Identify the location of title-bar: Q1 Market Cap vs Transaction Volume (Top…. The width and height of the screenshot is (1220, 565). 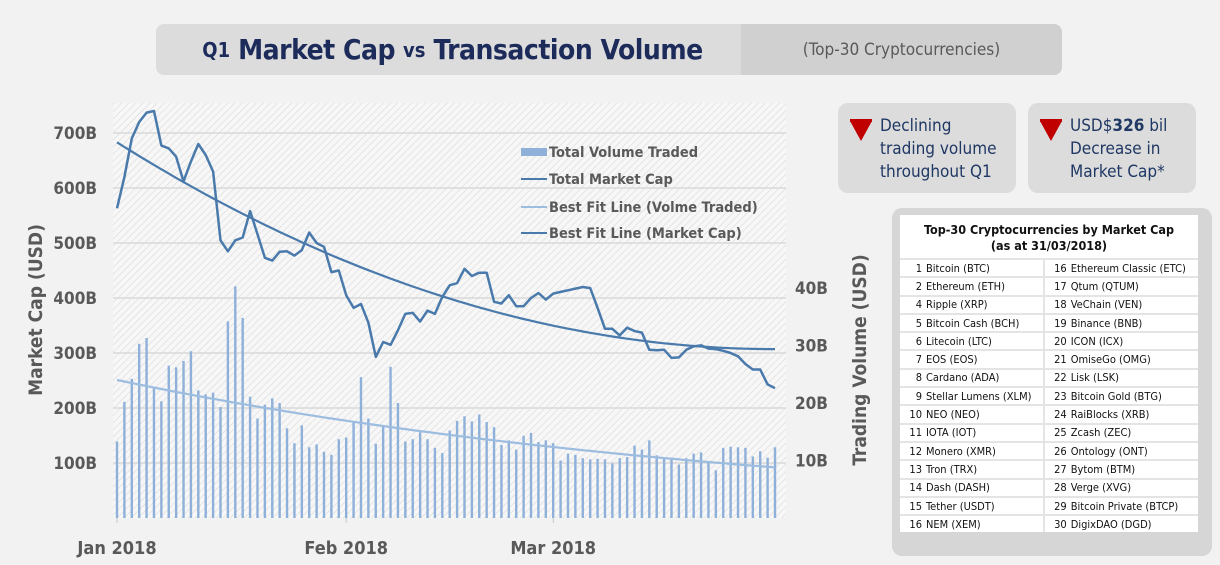
(609, 49).